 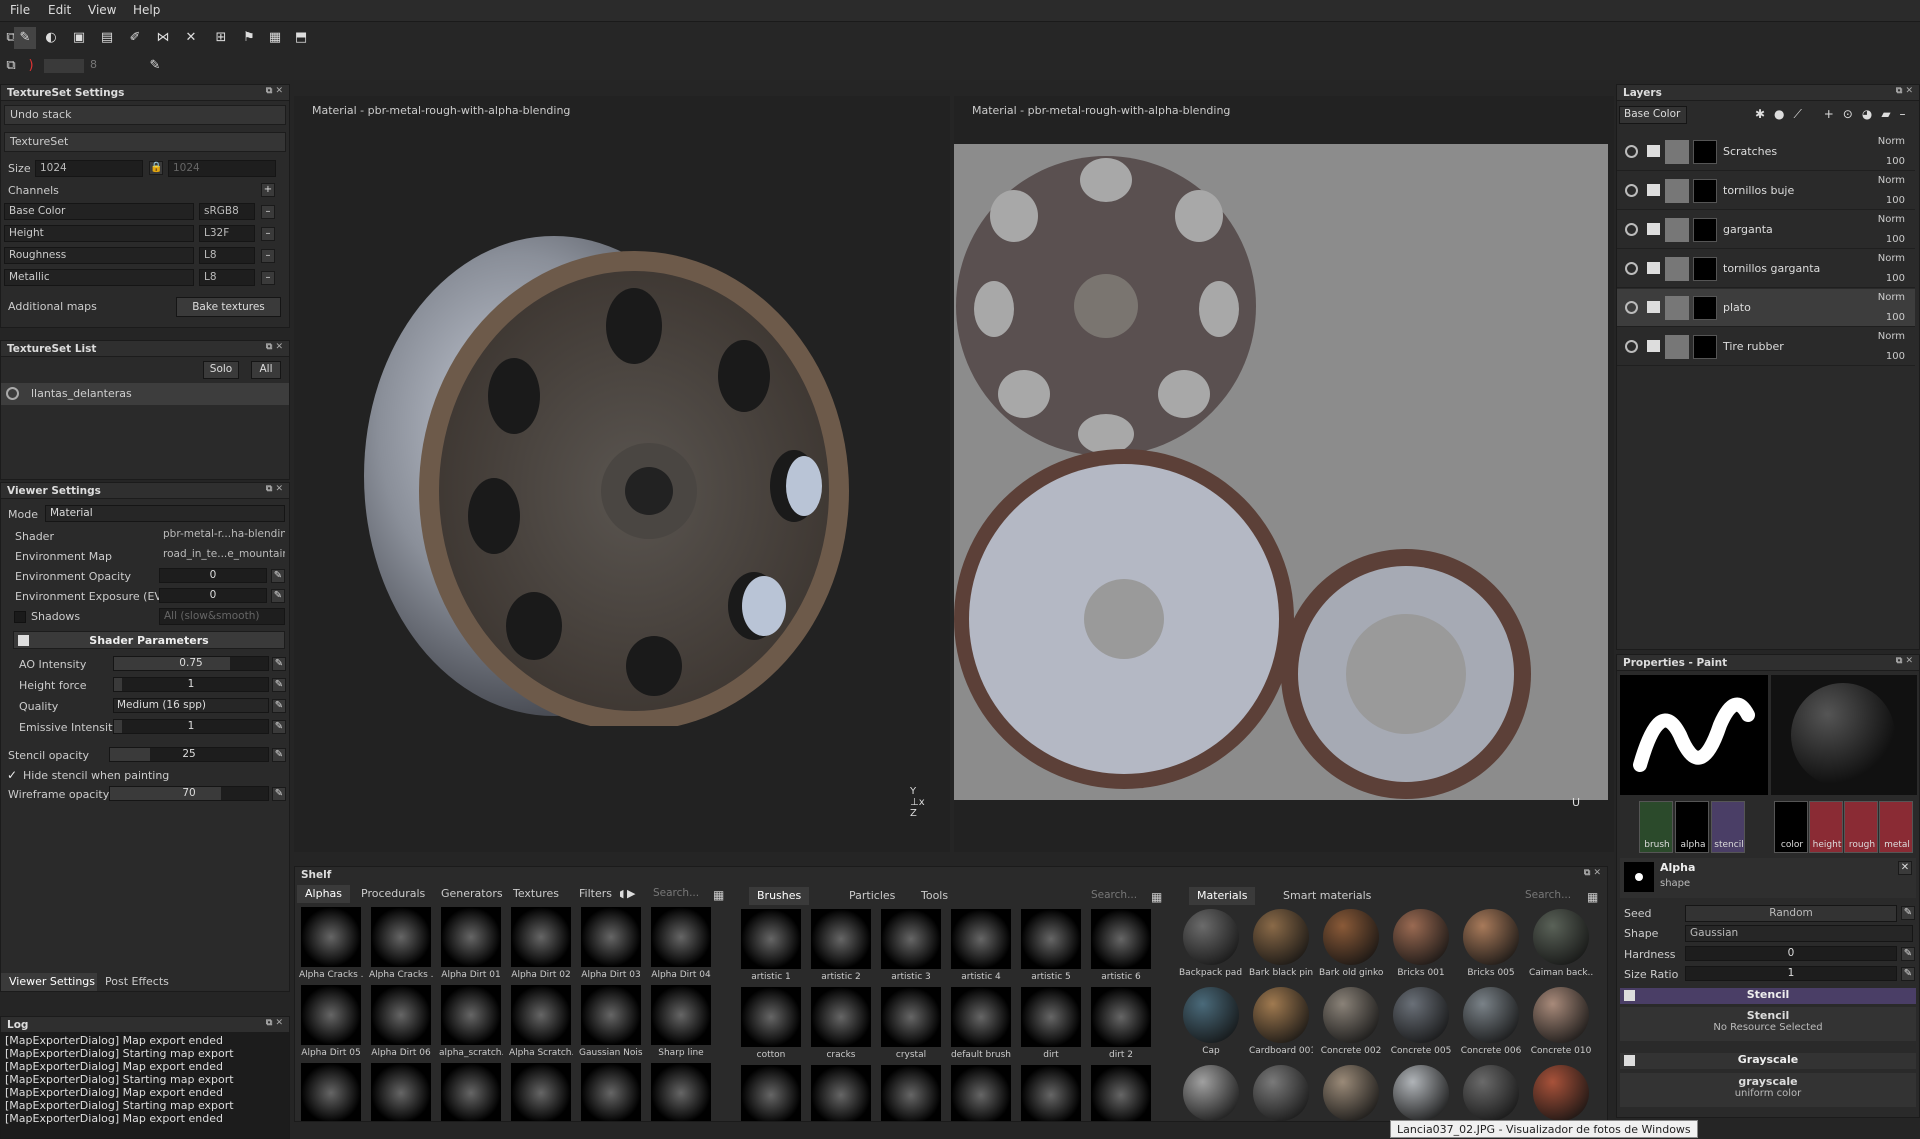 What do you see at coordinates (1895, 317) in the screenshot?
I see `layer-opacity: 100` at bounding box center [1895, 317].